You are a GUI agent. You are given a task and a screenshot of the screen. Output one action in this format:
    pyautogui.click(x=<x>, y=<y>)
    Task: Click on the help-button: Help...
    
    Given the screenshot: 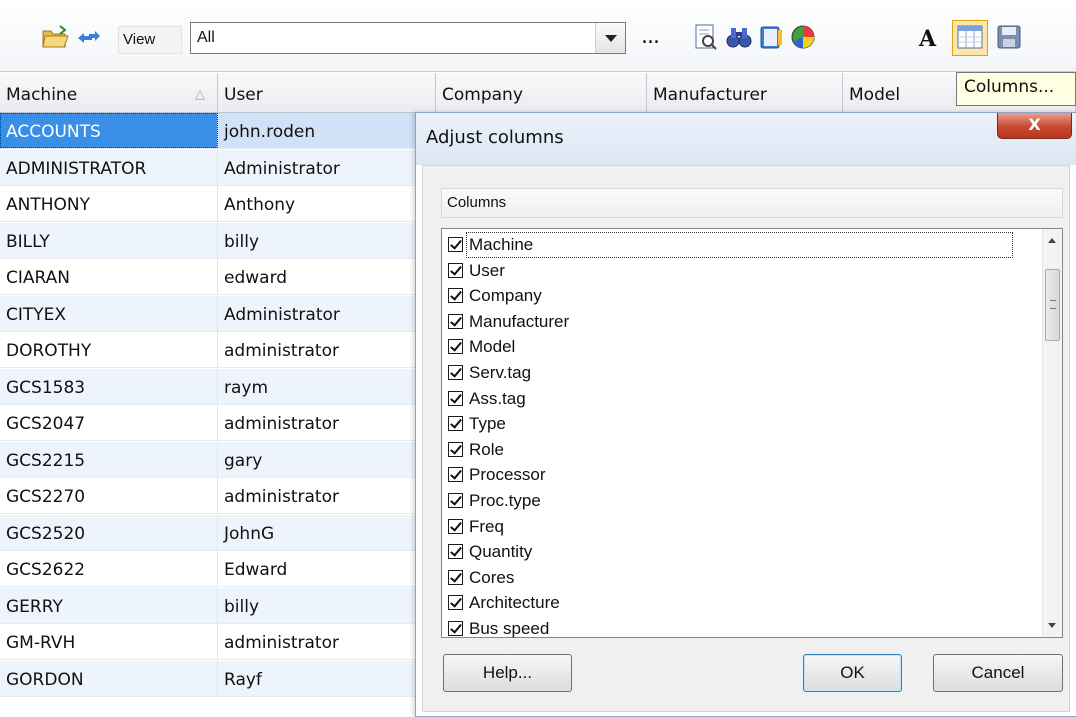 What is the action you would take?
    pyautogui.click(x=507, y=673)
    